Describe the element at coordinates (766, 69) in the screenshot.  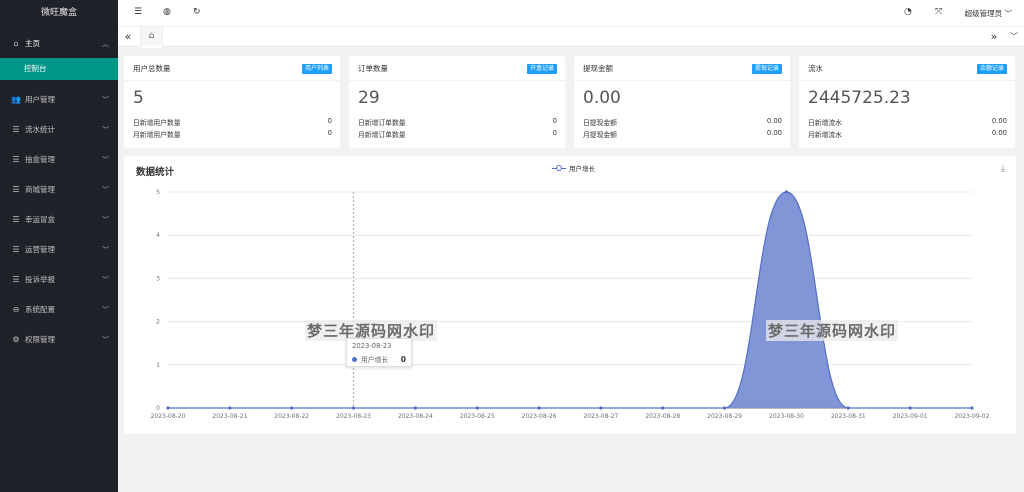
I see `card-badge-link: 提现记录` at that location.